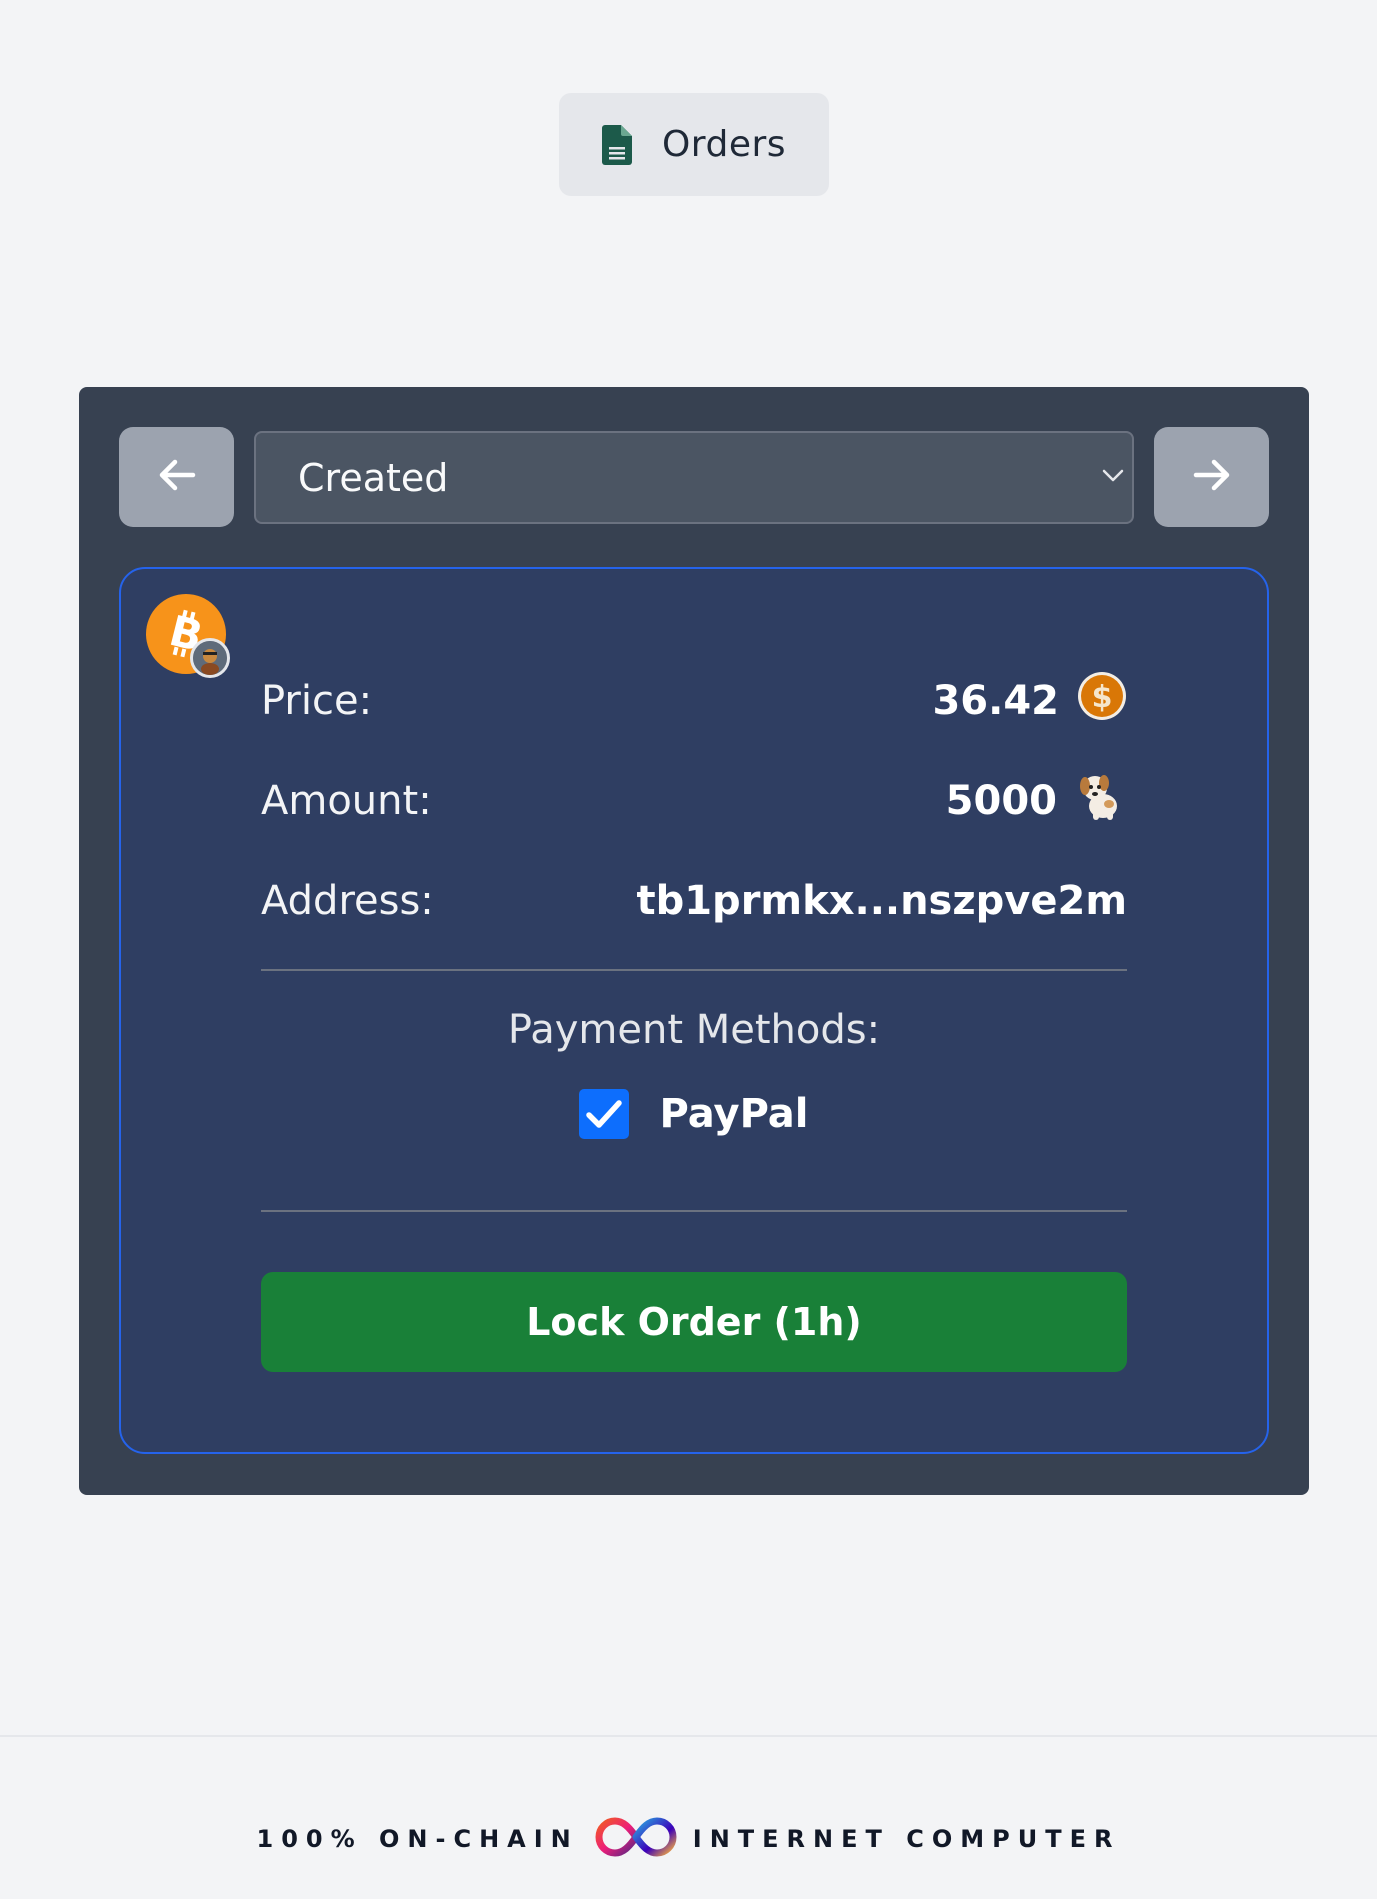  I want to click on arrow-right-icon, so click(1212, 477).